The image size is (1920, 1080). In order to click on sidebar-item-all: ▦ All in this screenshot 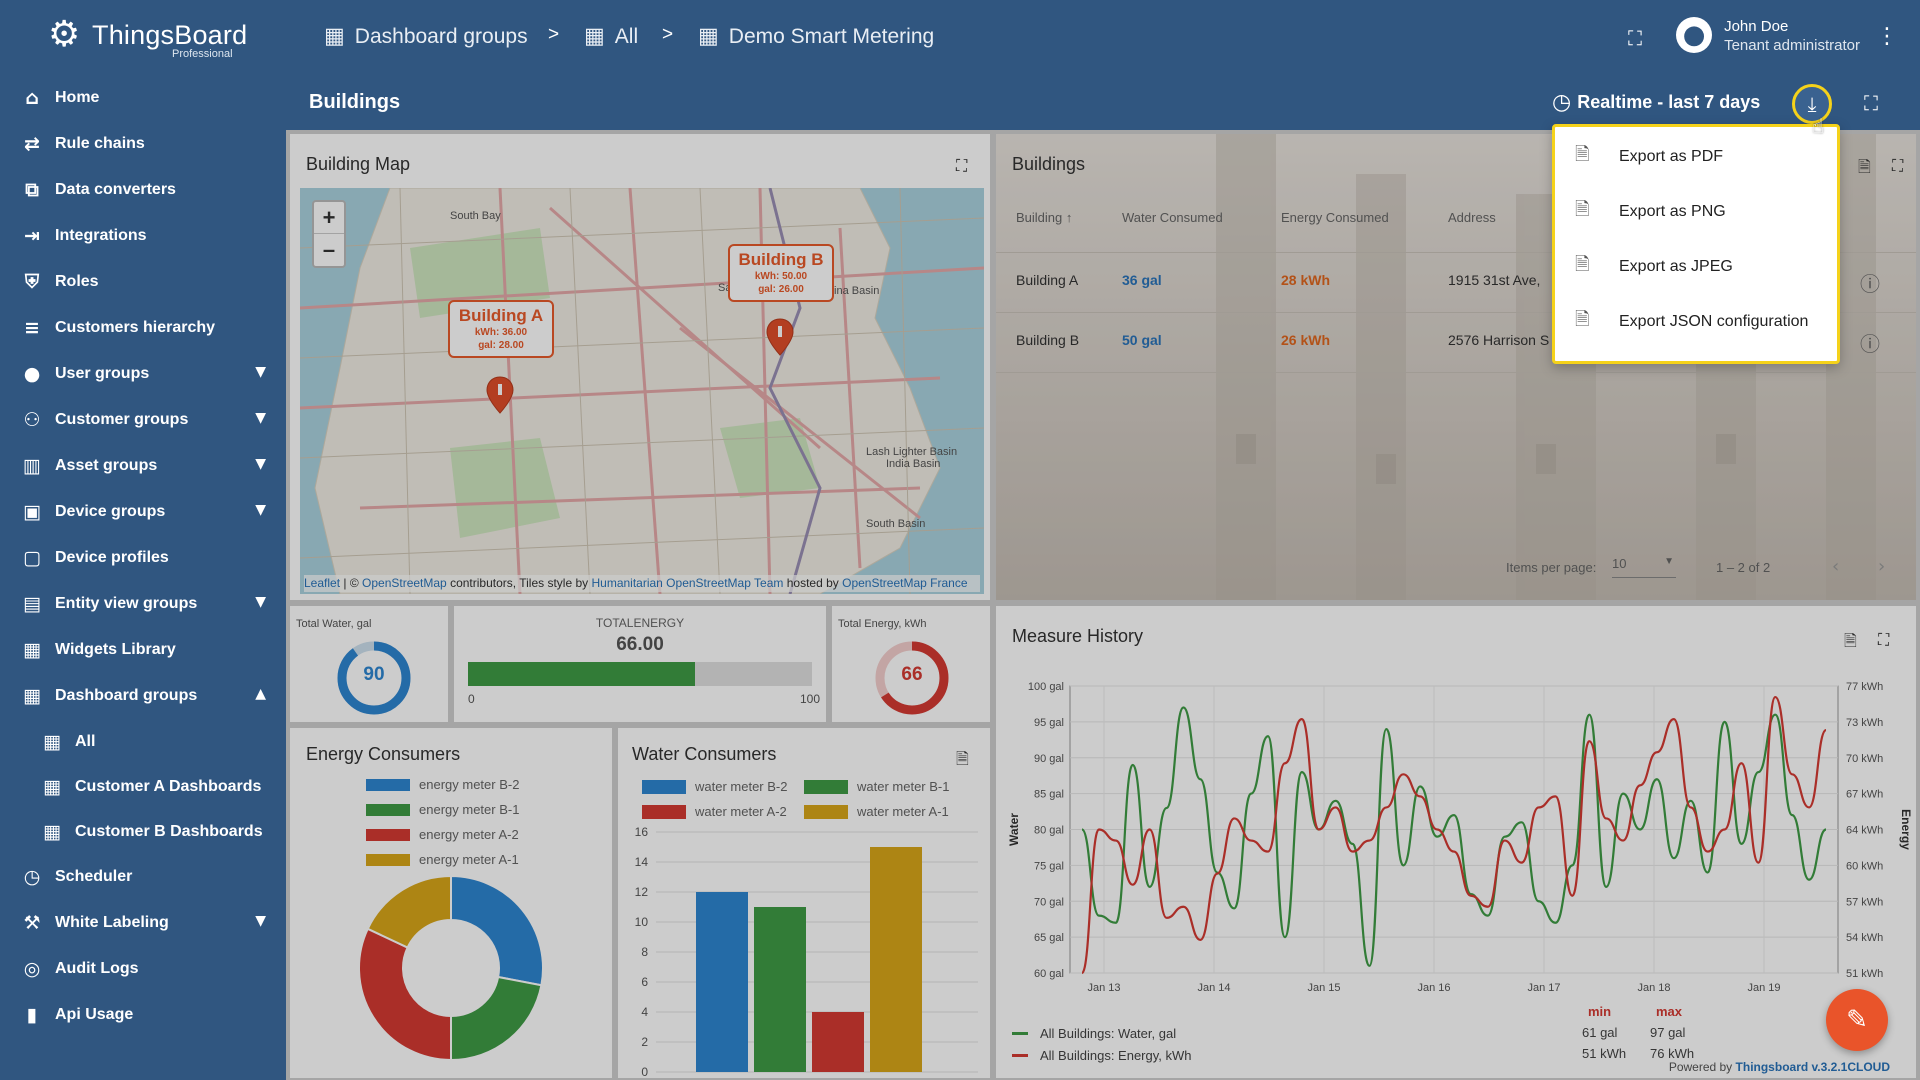, I will do `click(143, 741)`.